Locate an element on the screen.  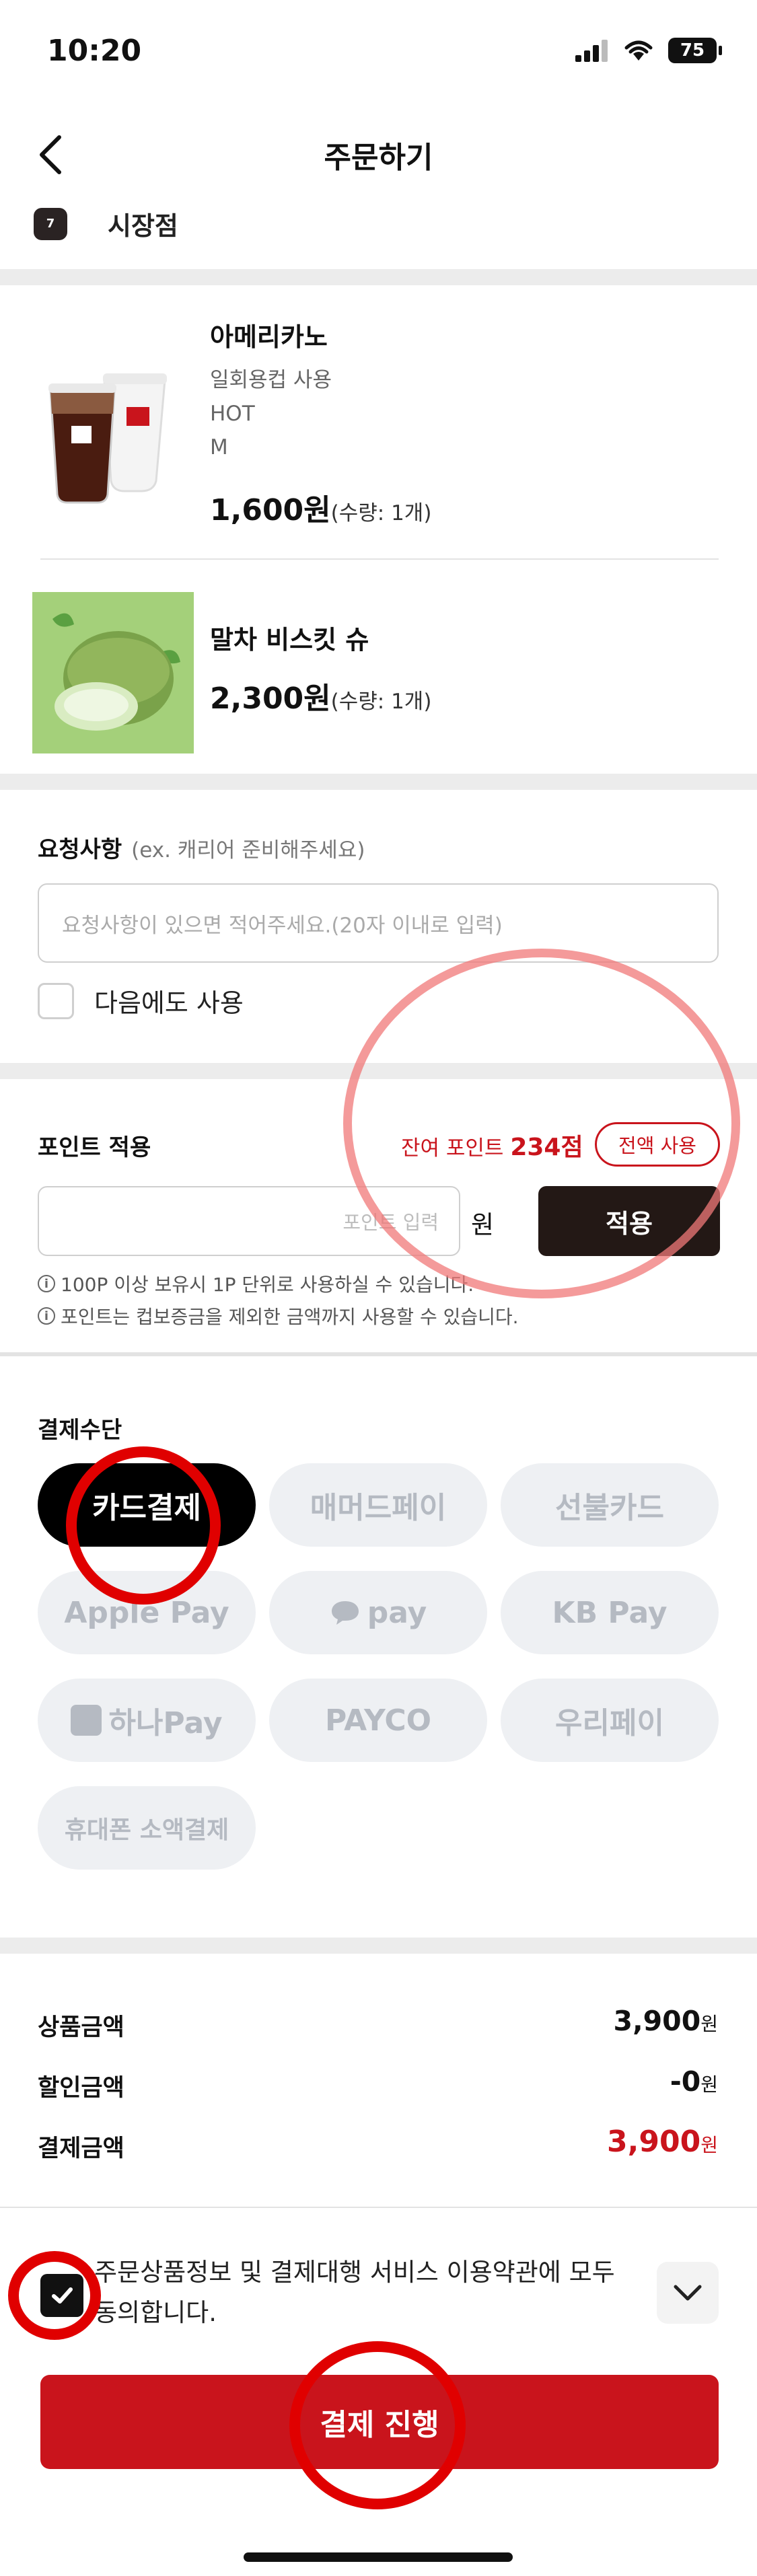
checkmark-icon is located at coordinates (62, 2295).